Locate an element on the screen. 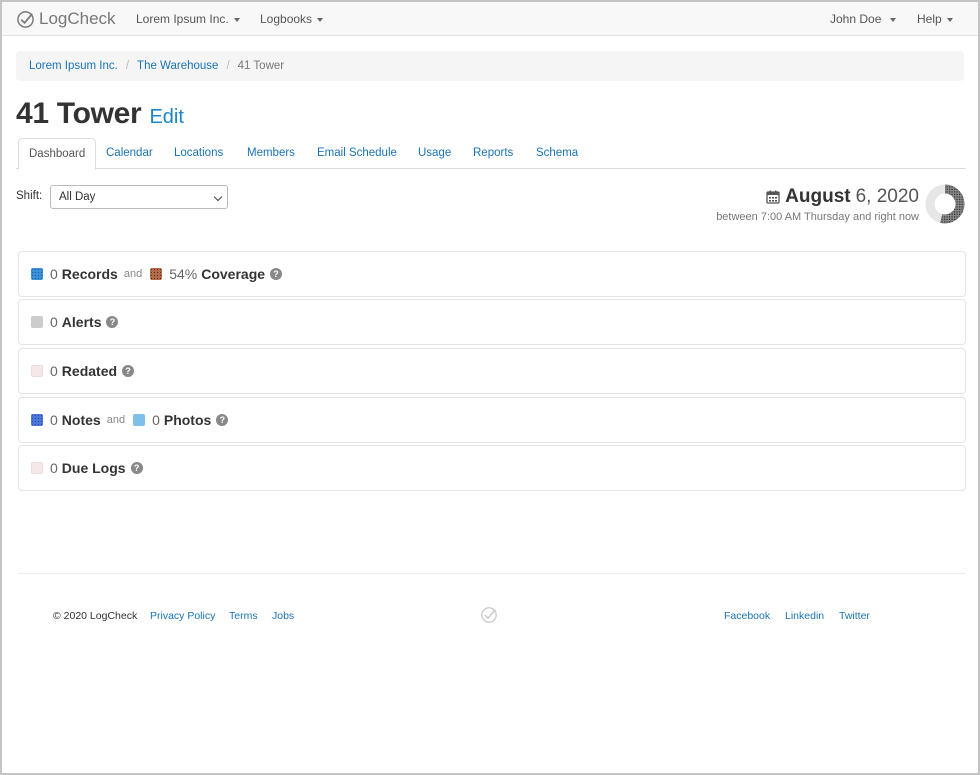  alerts-count: 0 is located at coordinates (54, 322).